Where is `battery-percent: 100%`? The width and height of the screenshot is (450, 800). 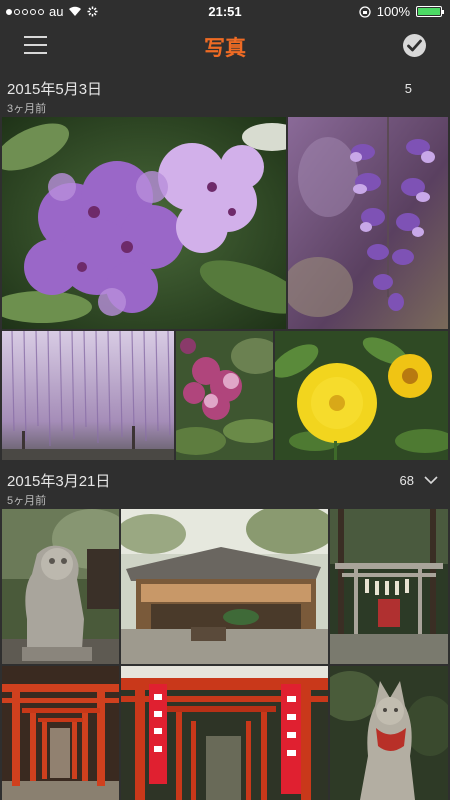
battery-percent: 100% is located at coordinates (393, 11).